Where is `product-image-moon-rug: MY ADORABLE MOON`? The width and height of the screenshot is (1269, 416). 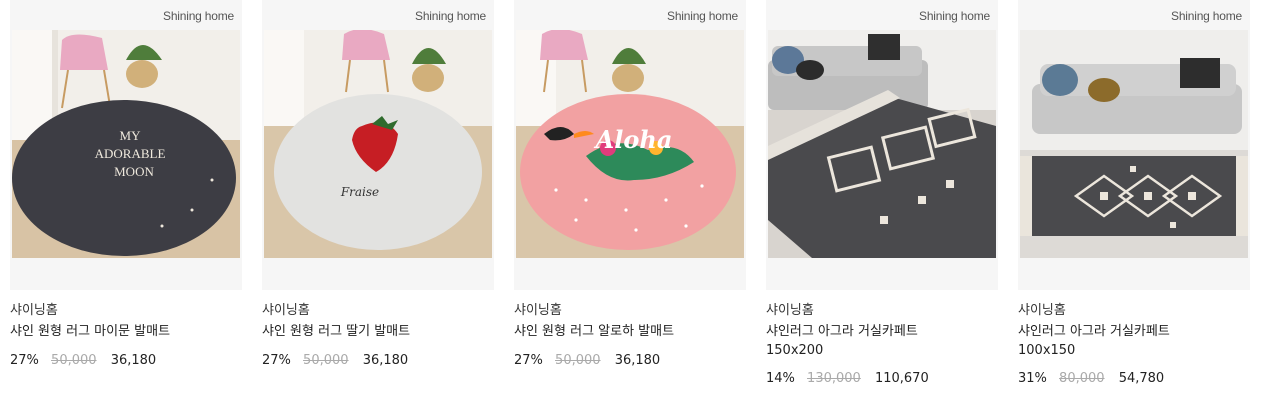
product-image-moon-rug: MY ADORABLE MOON is located at coordinates (126, 144).